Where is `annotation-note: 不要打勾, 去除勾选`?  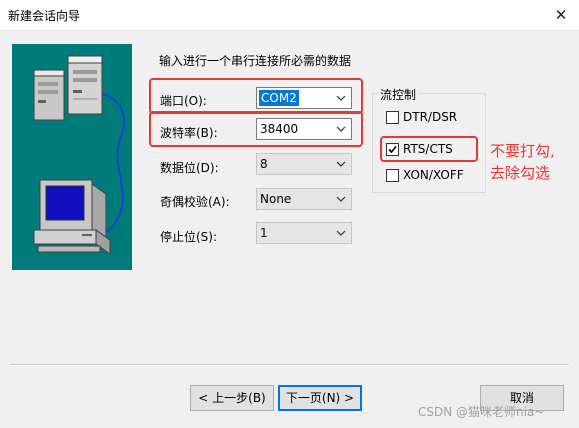
annotation-note: 不要打勾, 去除勾选 is located at coordinates (522, 162).